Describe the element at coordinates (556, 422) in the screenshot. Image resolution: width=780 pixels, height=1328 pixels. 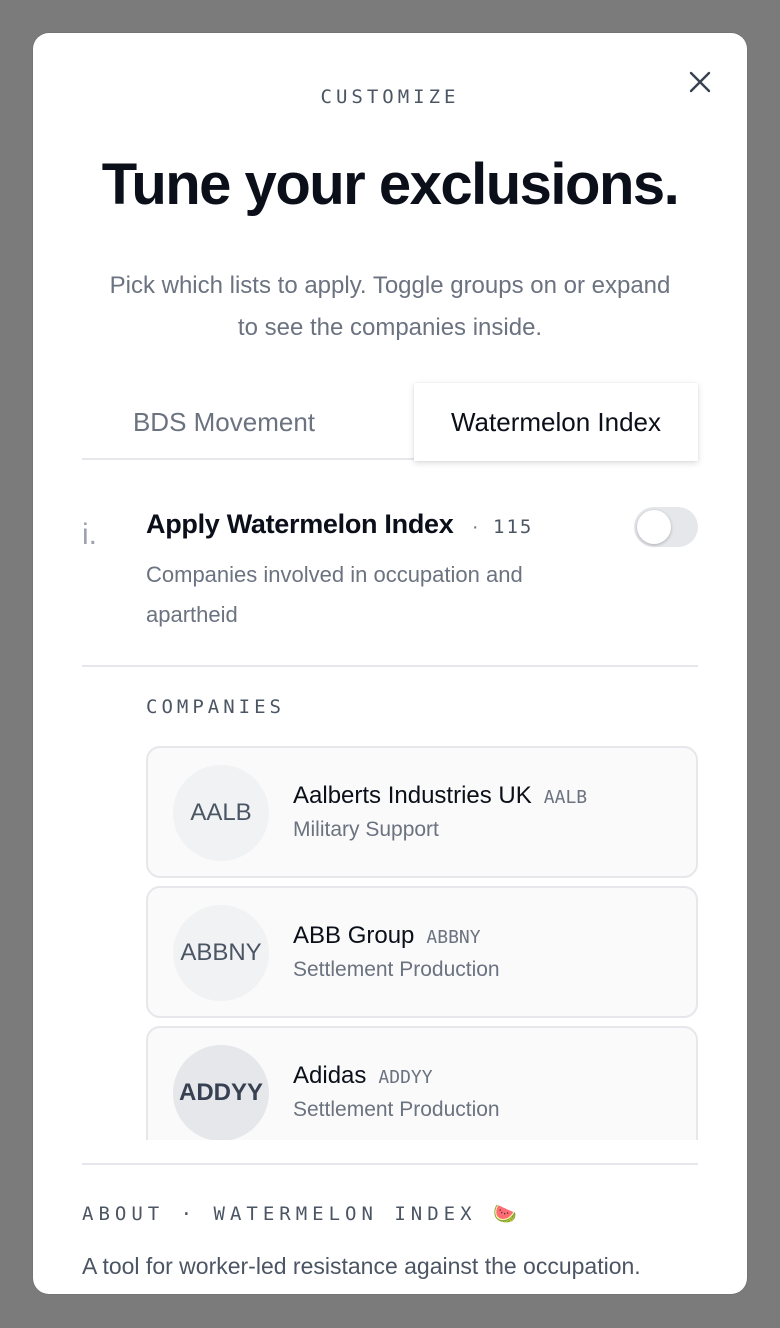
I see `tab-watermelon-index: Watermelon Index` at that location.